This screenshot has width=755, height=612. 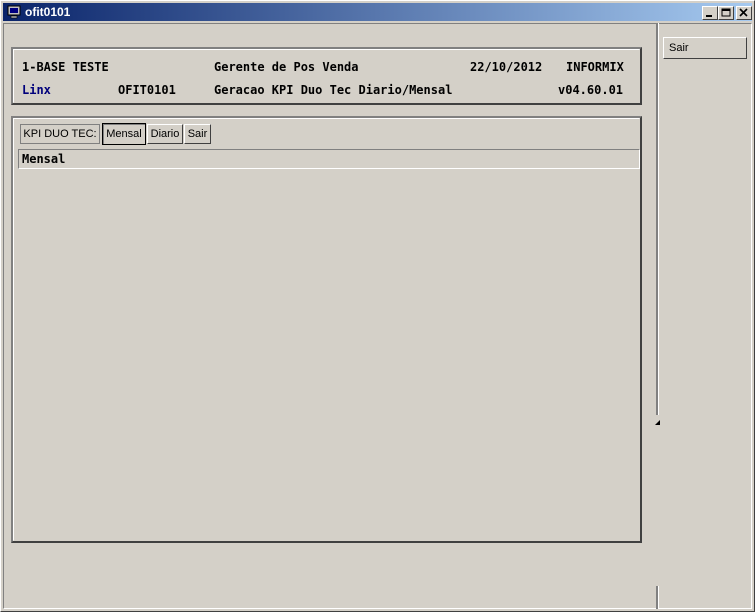 I want to click on menu-option-diario: Diario, so click(x=165, y=134).